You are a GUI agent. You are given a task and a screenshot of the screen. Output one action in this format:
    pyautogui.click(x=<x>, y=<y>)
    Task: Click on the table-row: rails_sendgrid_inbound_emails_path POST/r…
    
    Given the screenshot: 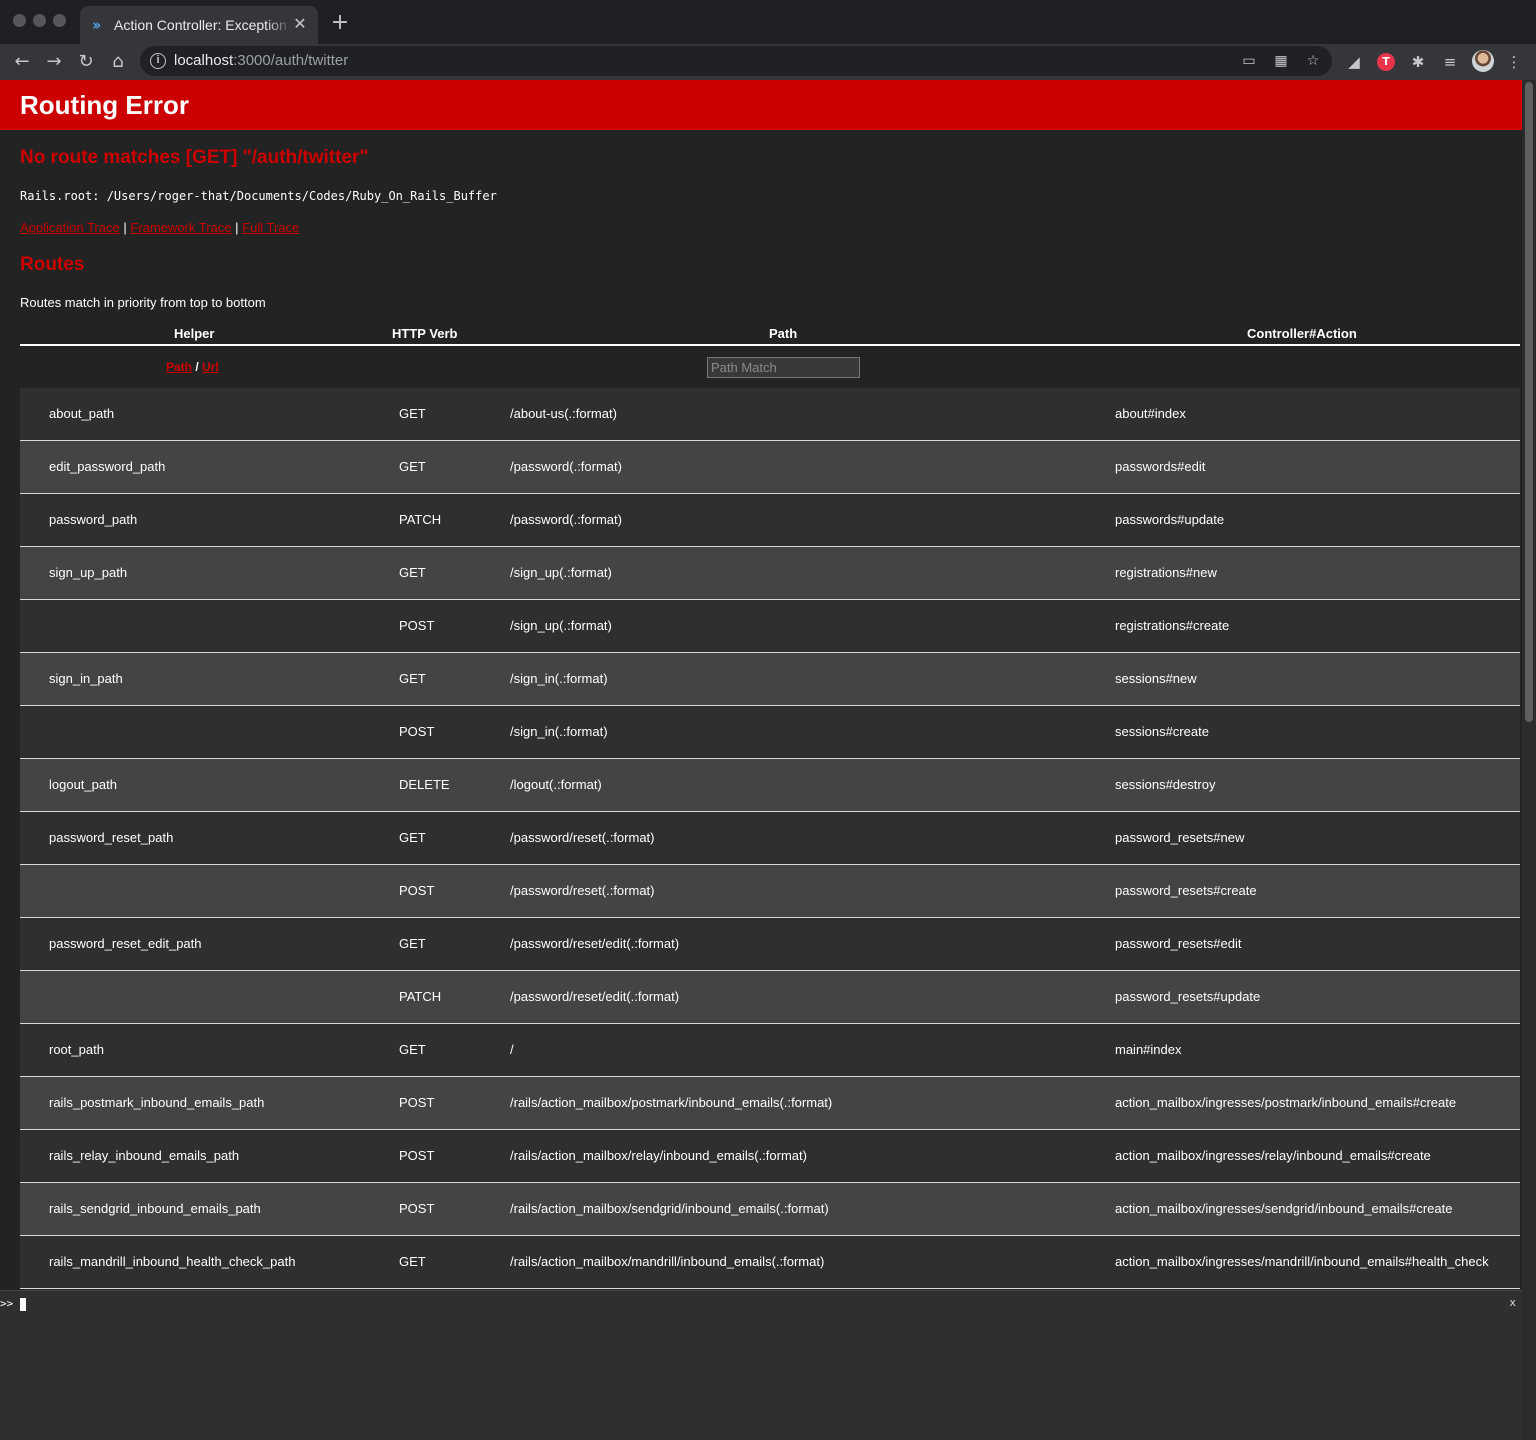 What is the action you would take?
    pyautogui.click(x=770, y=1209)
    